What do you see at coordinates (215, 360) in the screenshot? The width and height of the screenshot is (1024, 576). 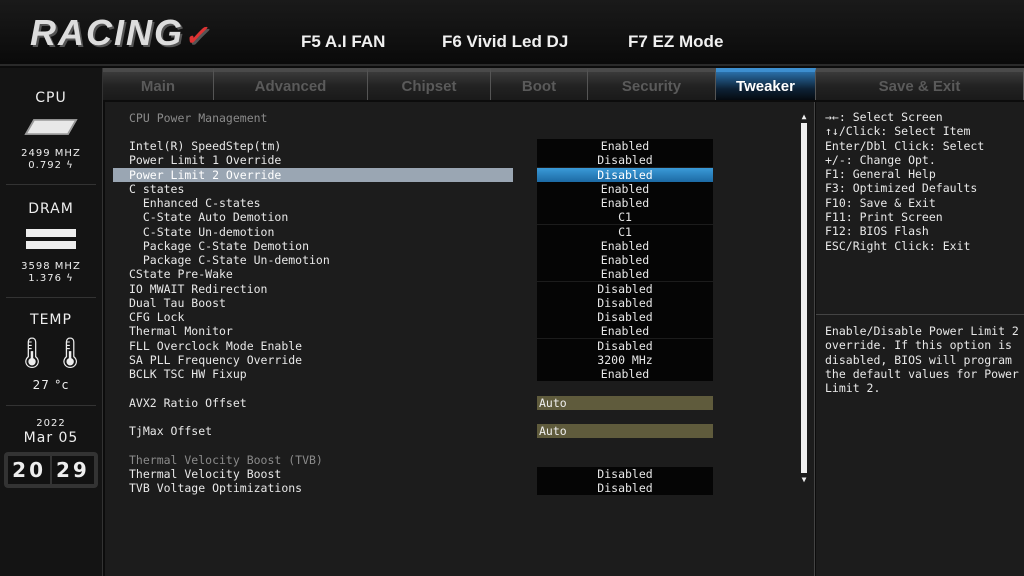 I see `setting-label: SA PLL Frequency Override` at bounding box center [215, 360].